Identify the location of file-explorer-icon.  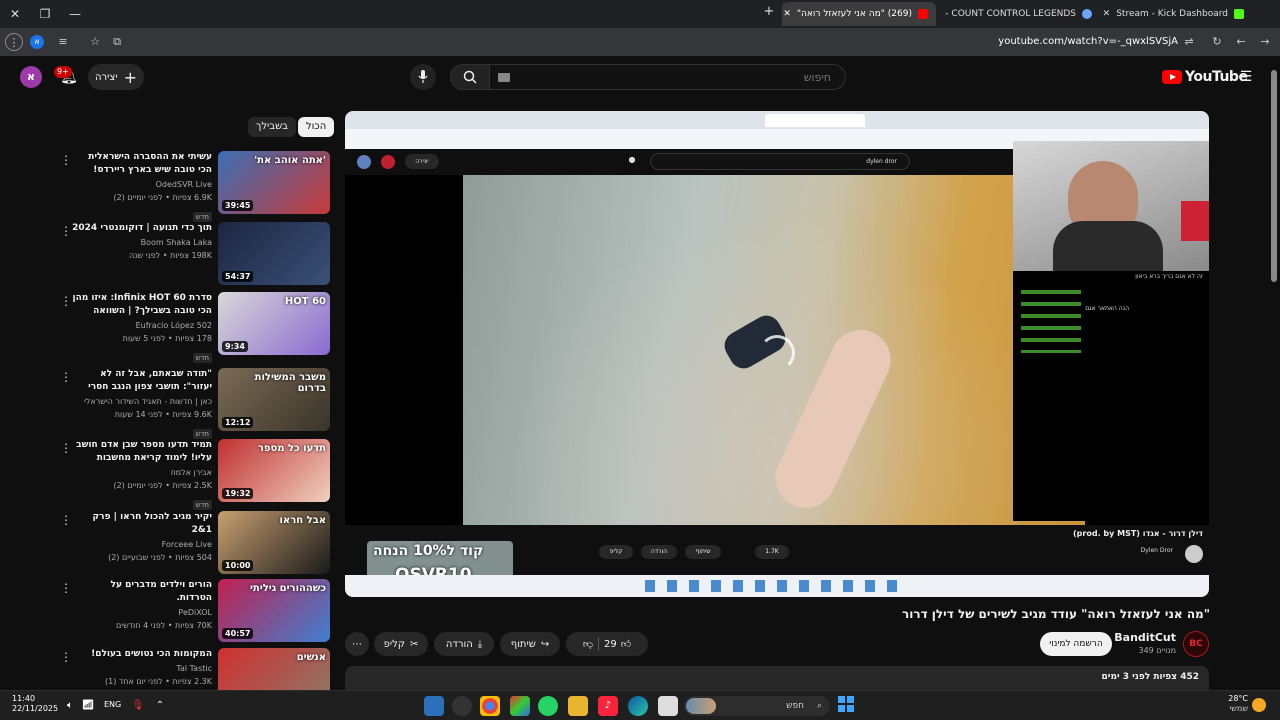
(578, 706).